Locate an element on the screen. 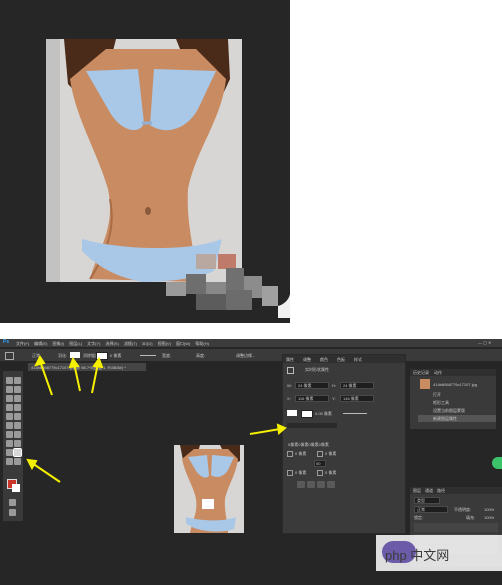 This screenshot has width=502, height=585. history-tabbar: 历史记录 动作 is located at coordinates (453, 372).